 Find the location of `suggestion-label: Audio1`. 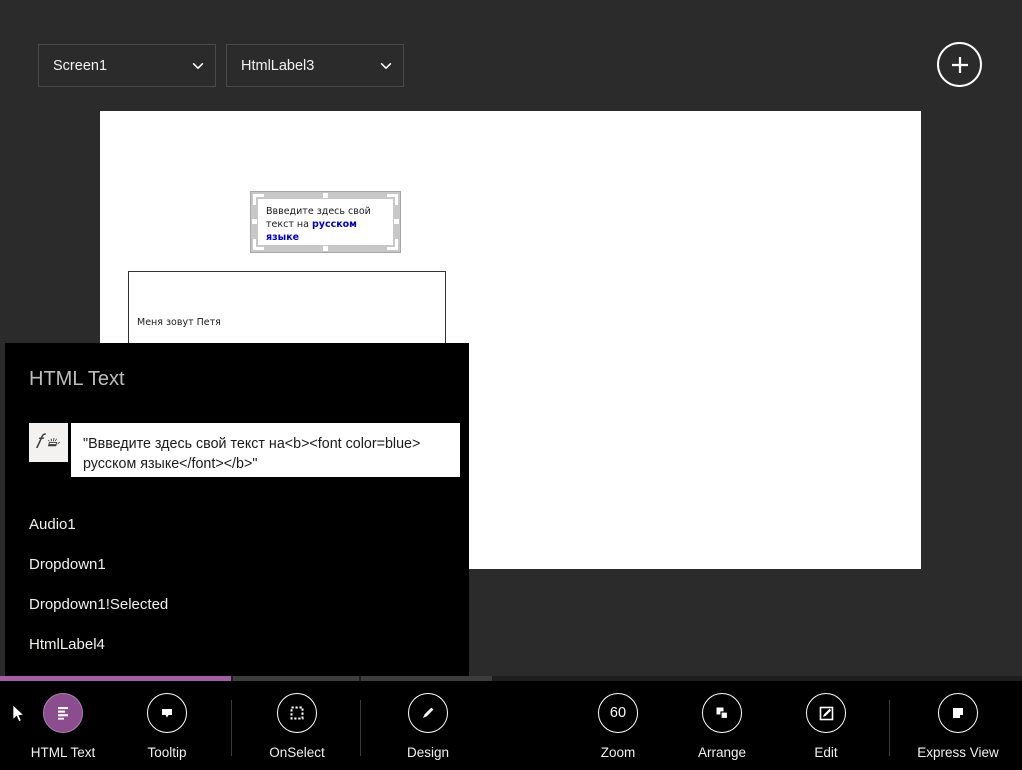

suggestion-label: Audio1 is located at coordinates (52, 524).